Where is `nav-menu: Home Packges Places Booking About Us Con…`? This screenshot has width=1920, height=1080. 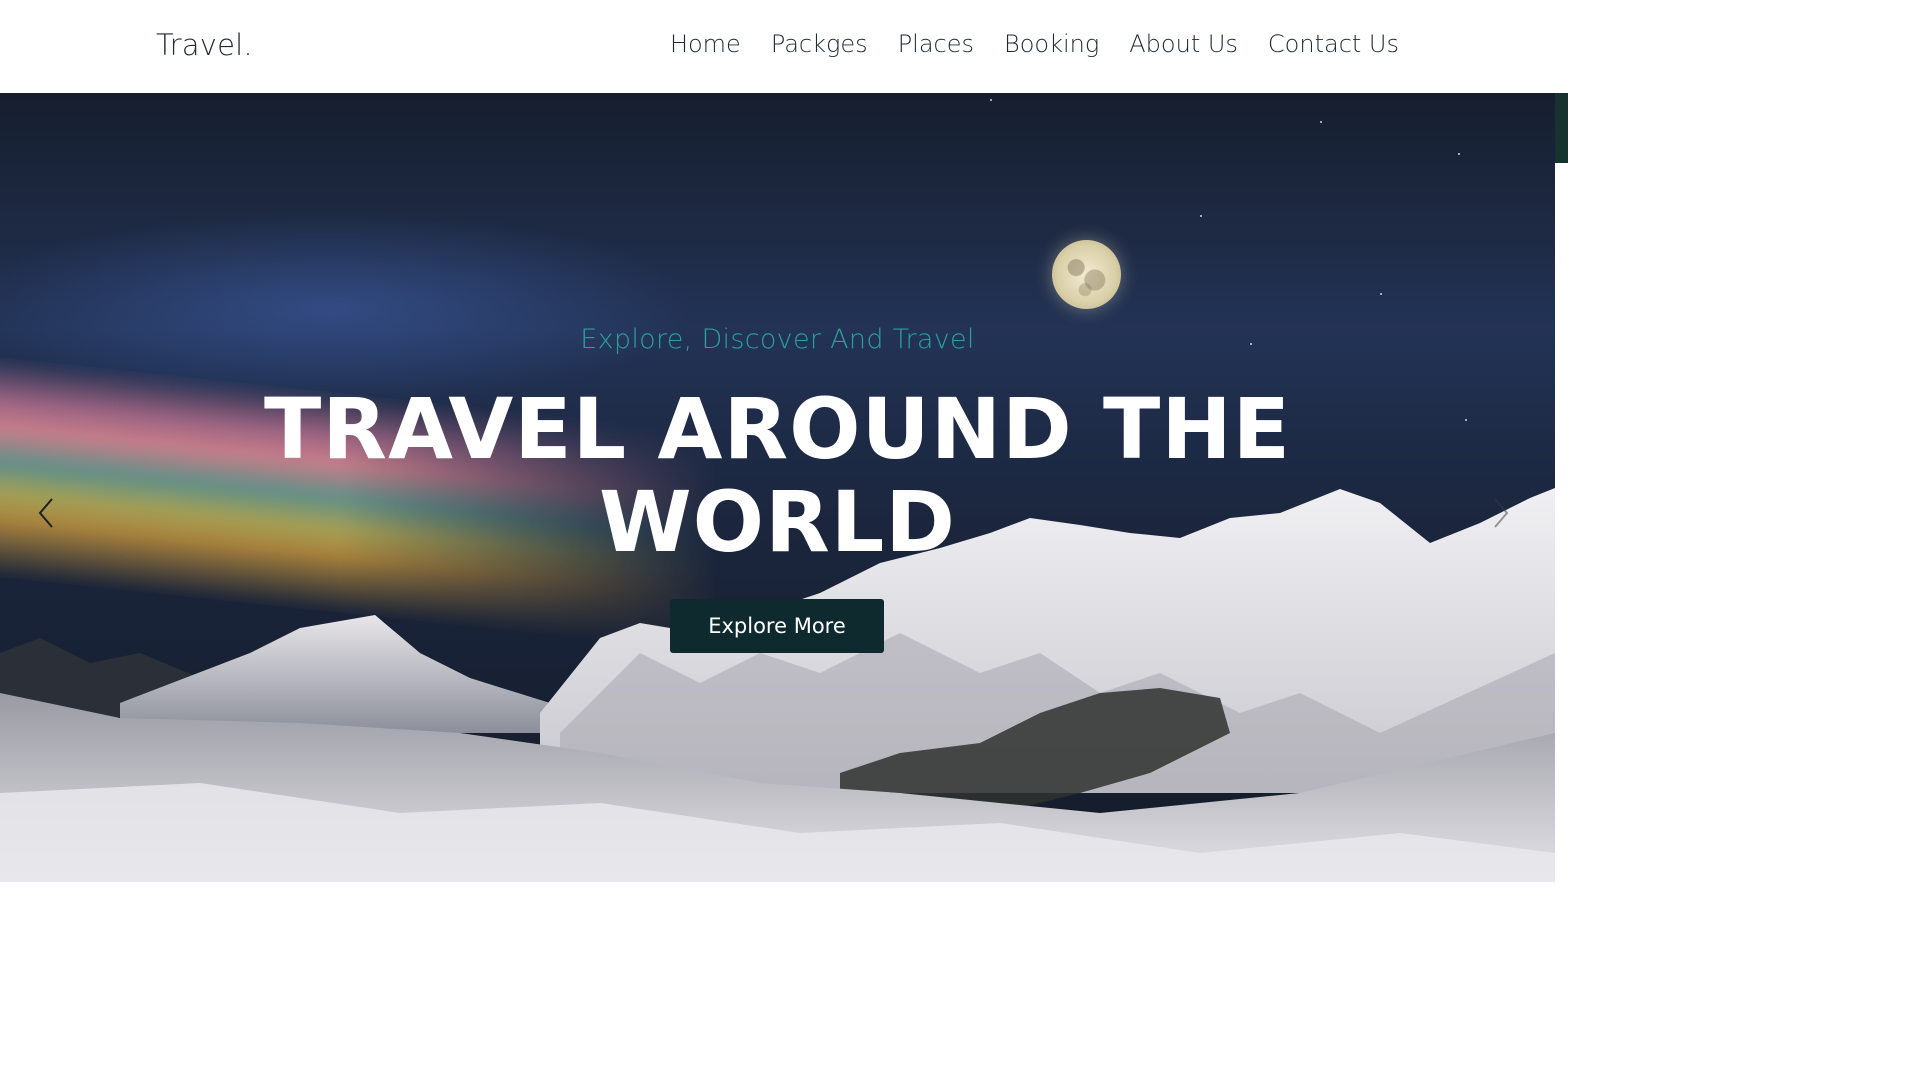 nav-menu: Home Packges Places Booking About Us Con… is located at coordinates (1034, 44).